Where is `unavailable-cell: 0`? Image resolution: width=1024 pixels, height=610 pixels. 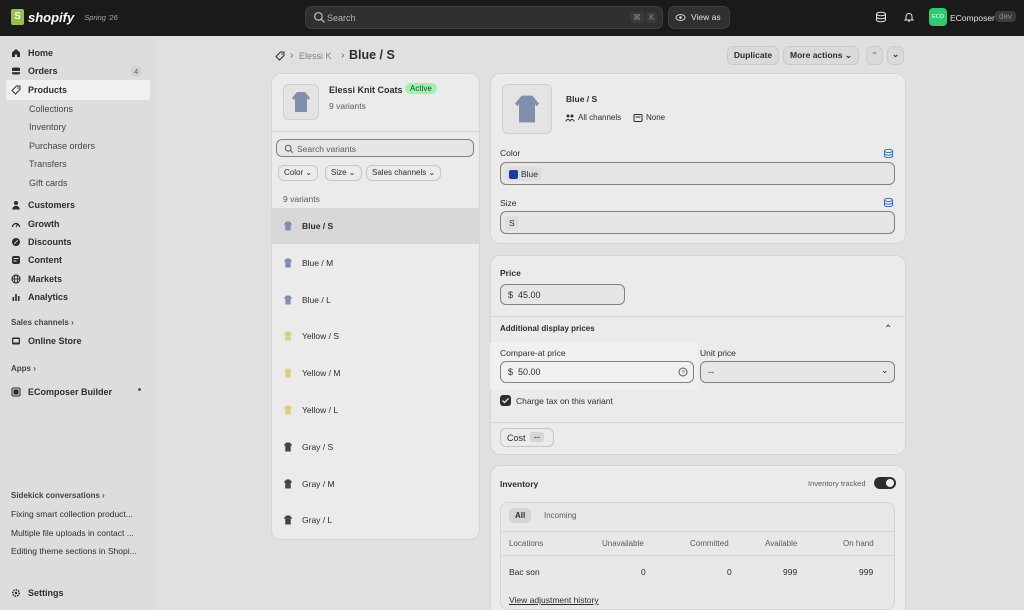 unavailable-cell: 0 is located at coordinates (643, 572).